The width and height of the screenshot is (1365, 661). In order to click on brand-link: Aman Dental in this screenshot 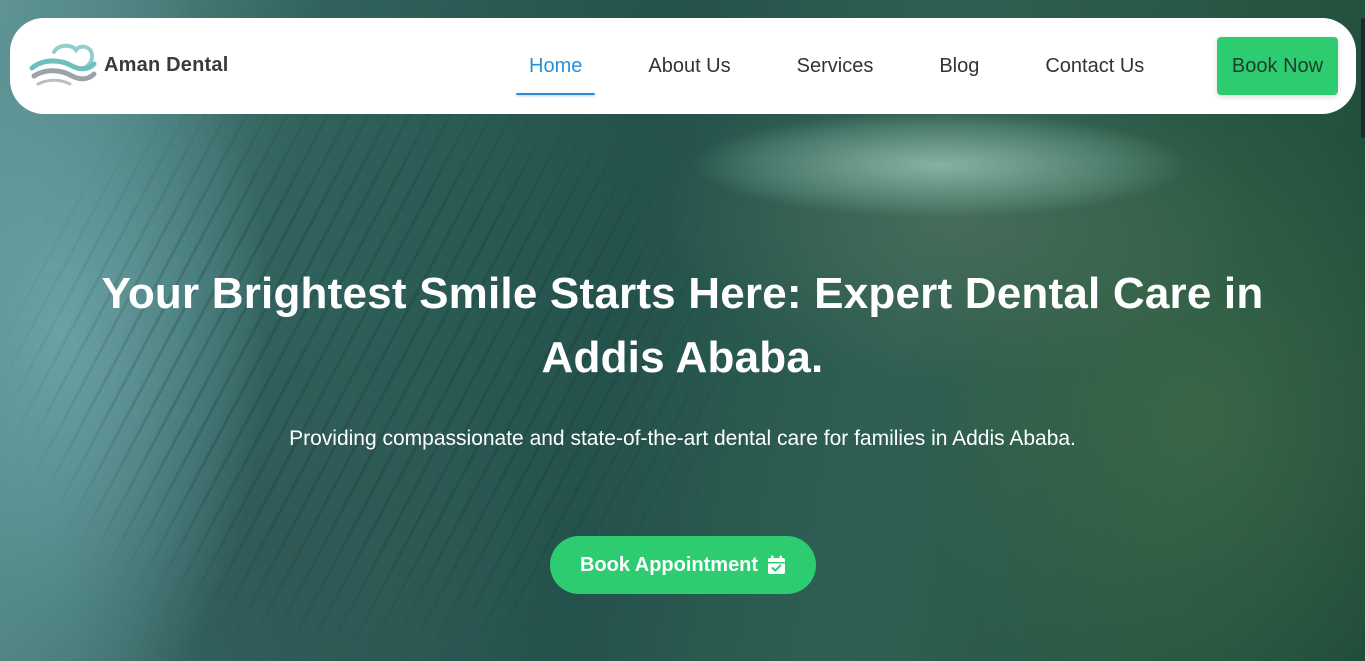, I will do `click(128, 65)`.